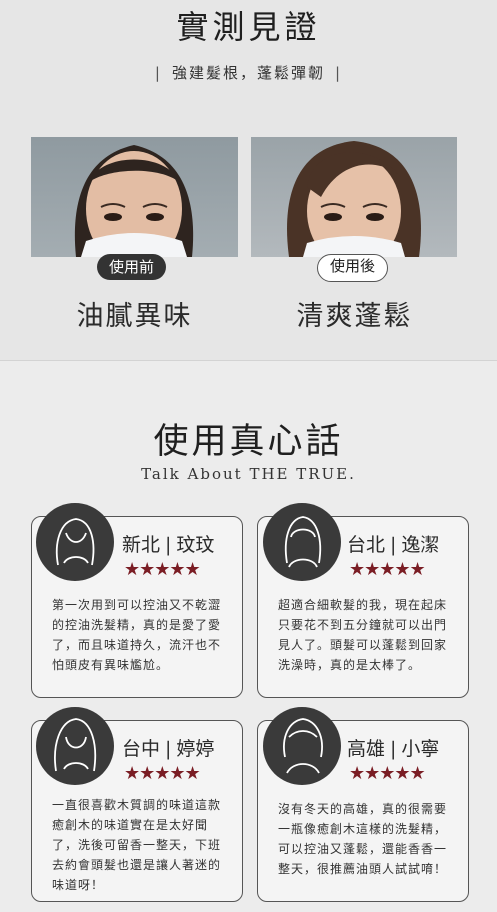  I want to click on reviewer-nickname: 婷婷, so click(195, 749).